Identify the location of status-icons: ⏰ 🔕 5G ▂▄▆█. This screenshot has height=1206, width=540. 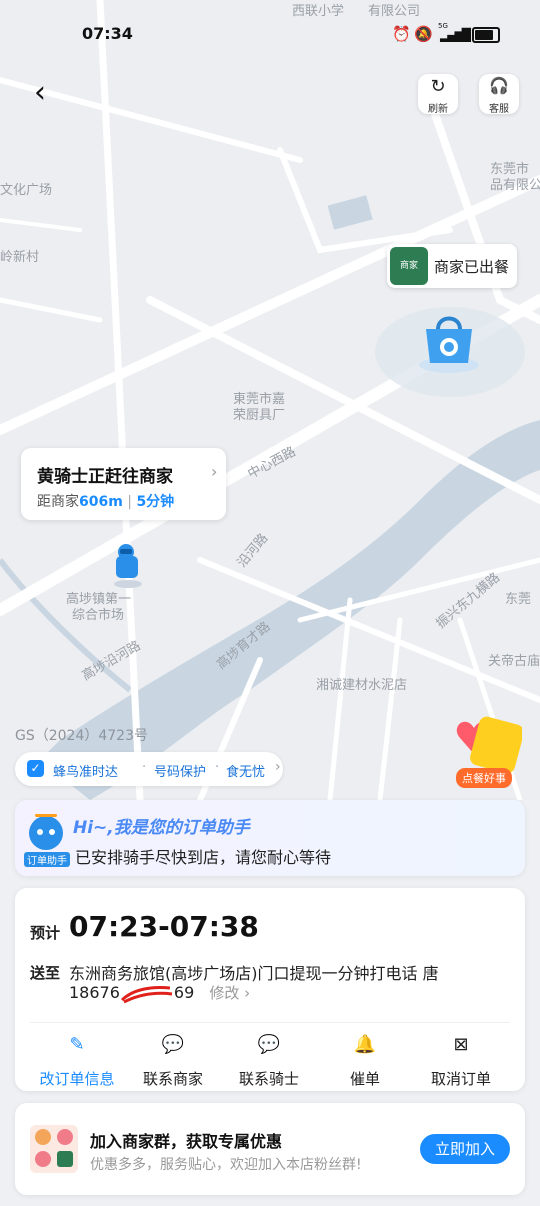
(447, 33).